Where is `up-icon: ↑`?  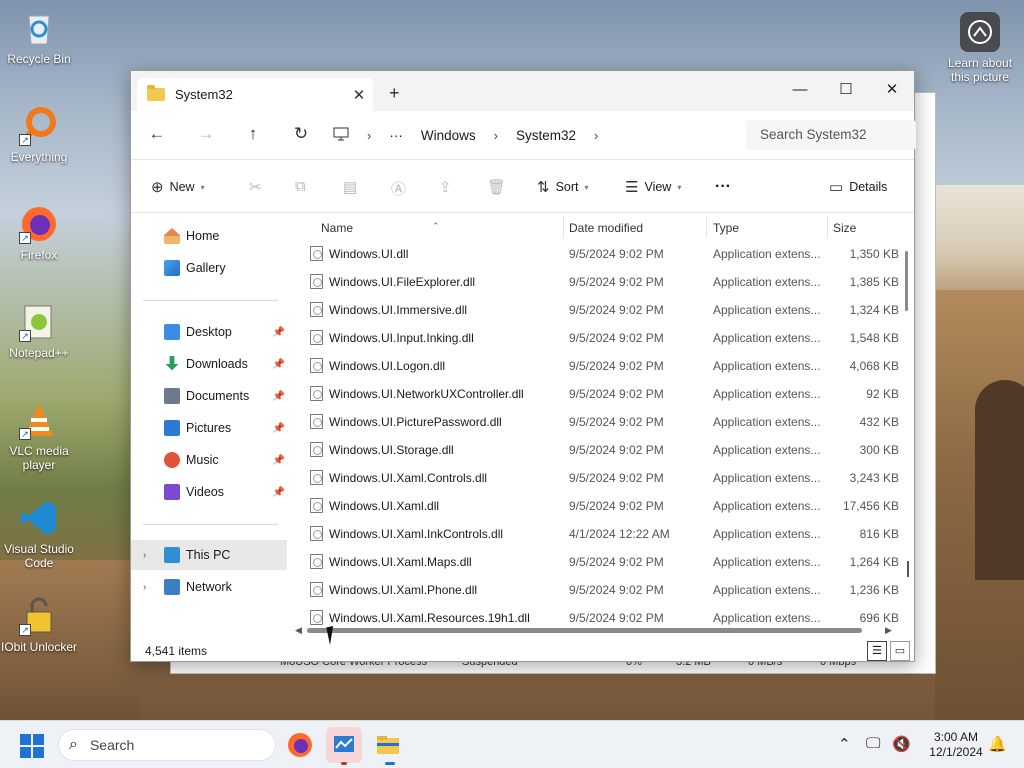 up-icon: ↑ is located at coordinates (253, 134).